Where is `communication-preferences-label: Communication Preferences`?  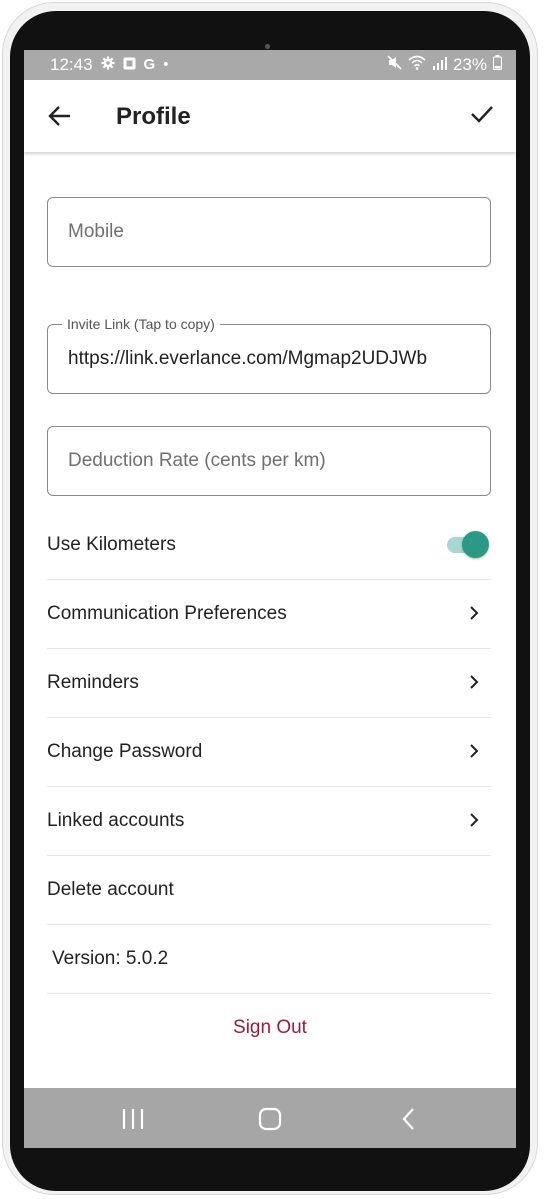 communication-preferences-label: Communication Preferences is located at coordinates (167, 613).